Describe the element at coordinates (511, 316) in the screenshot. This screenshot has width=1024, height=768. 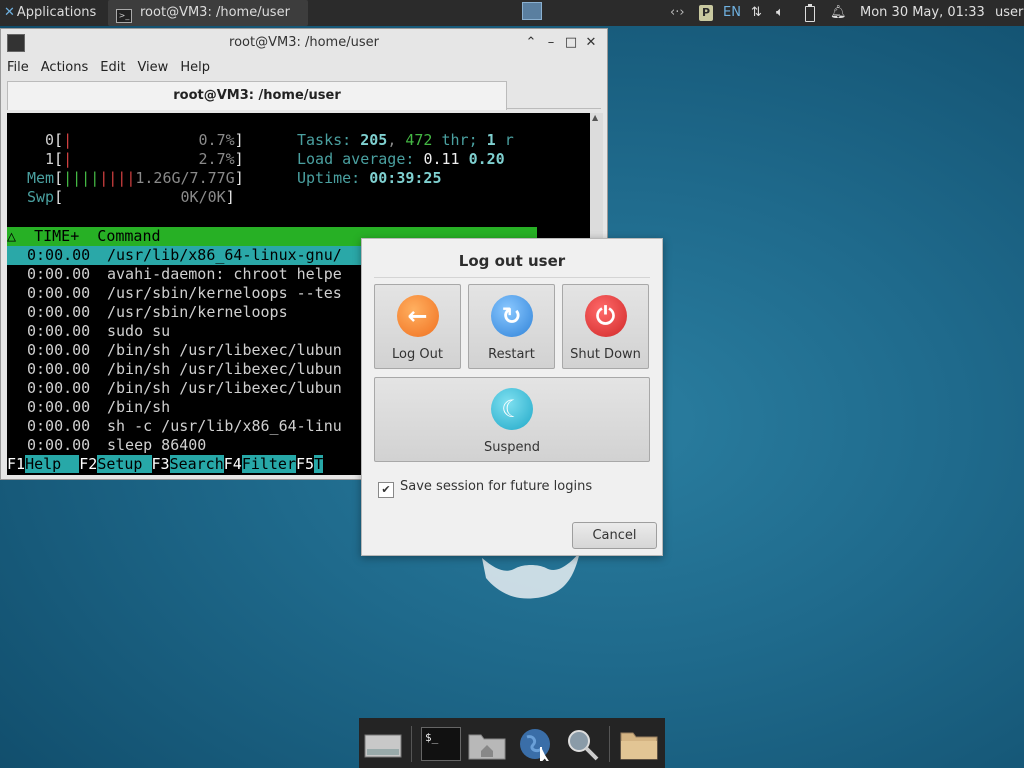
I see `restart-icon: ↻` at that location.